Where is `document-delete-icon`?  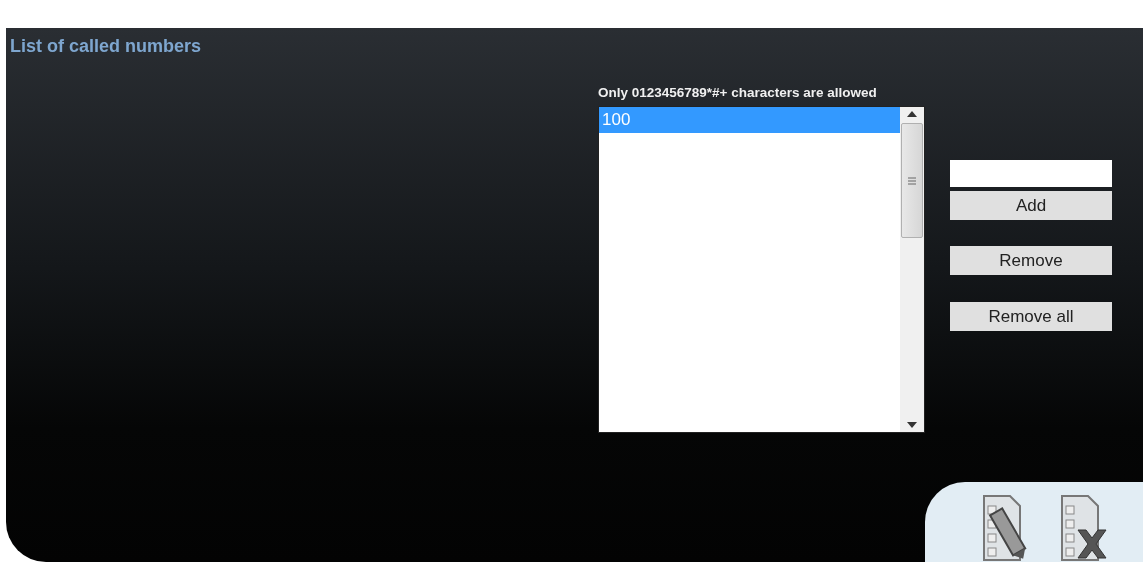
document-delete-icon is located at coordinates (1083, 528).